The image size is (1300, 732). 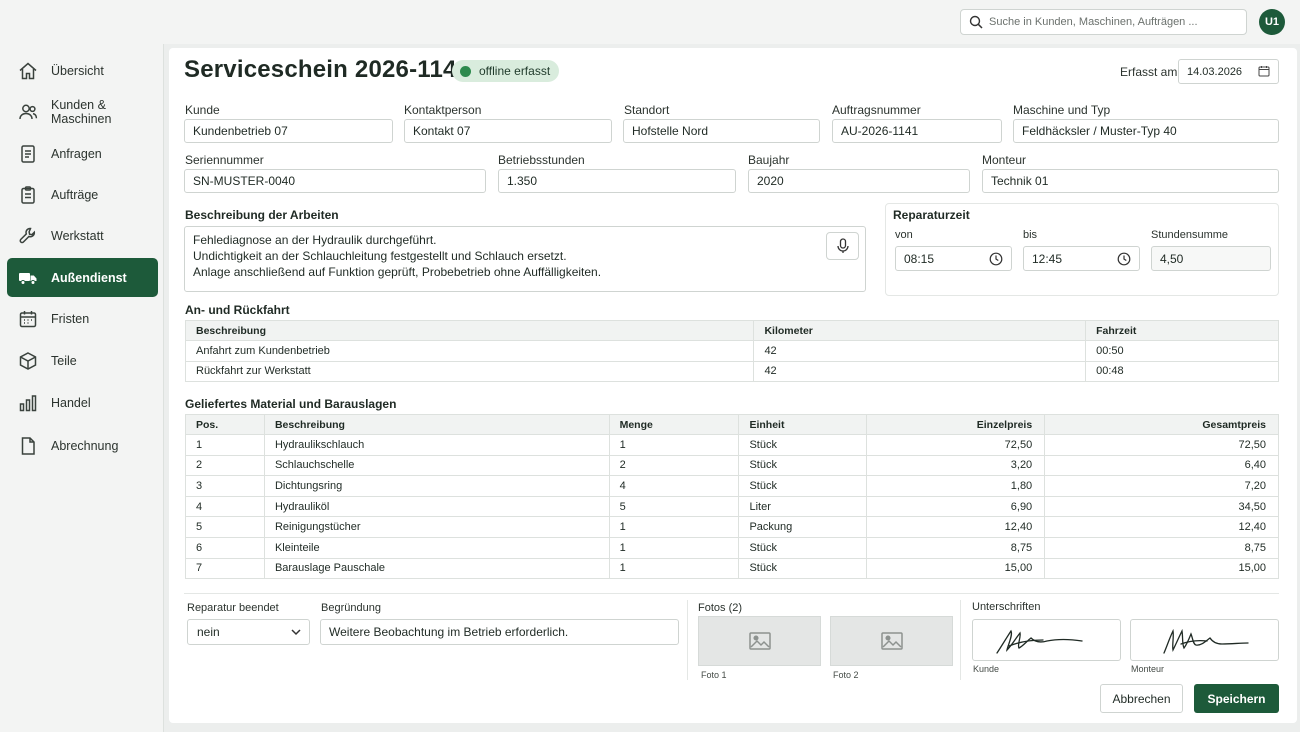 I want to click on column-header: Beschreibung, so click(x=469, y=330).